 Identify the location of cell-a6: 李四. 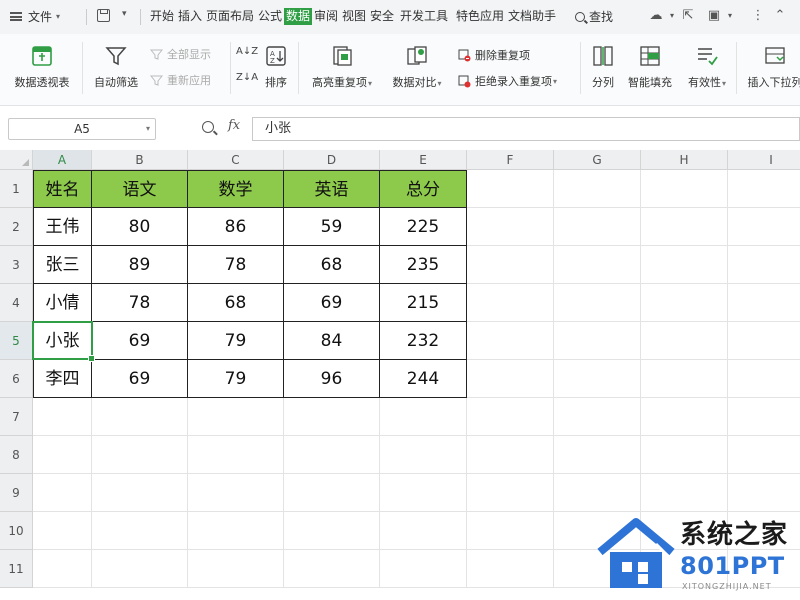
(62, 379).